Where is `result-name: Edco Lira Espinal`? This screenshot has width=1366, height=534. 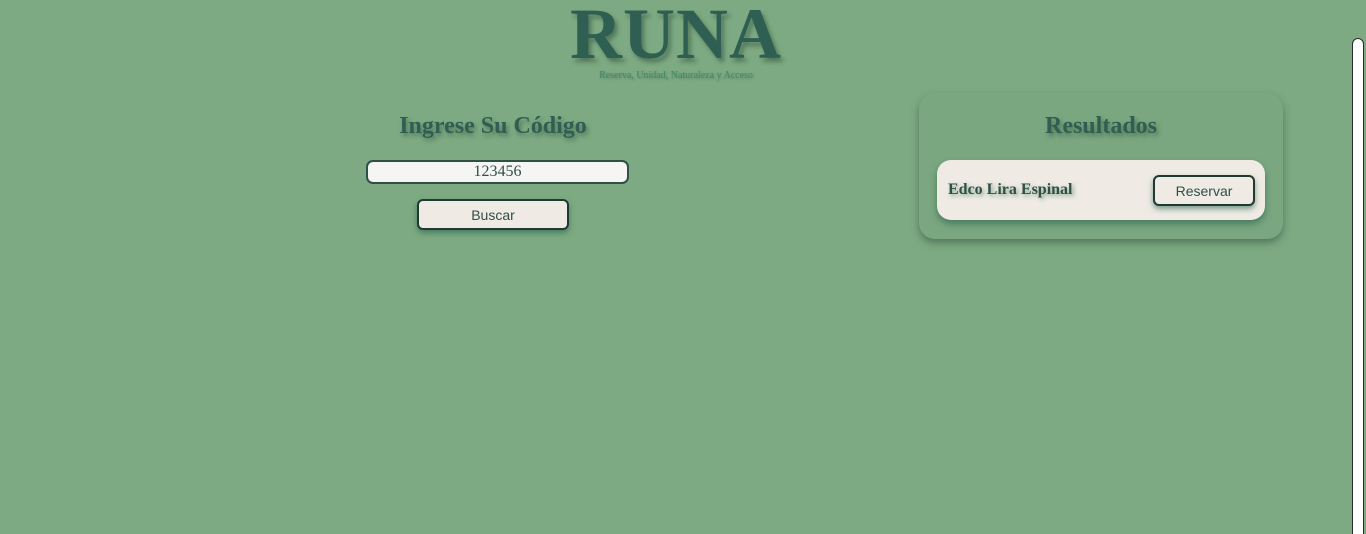 result-name: Edco Lira Espinal is located at coordinates (1010, 189).